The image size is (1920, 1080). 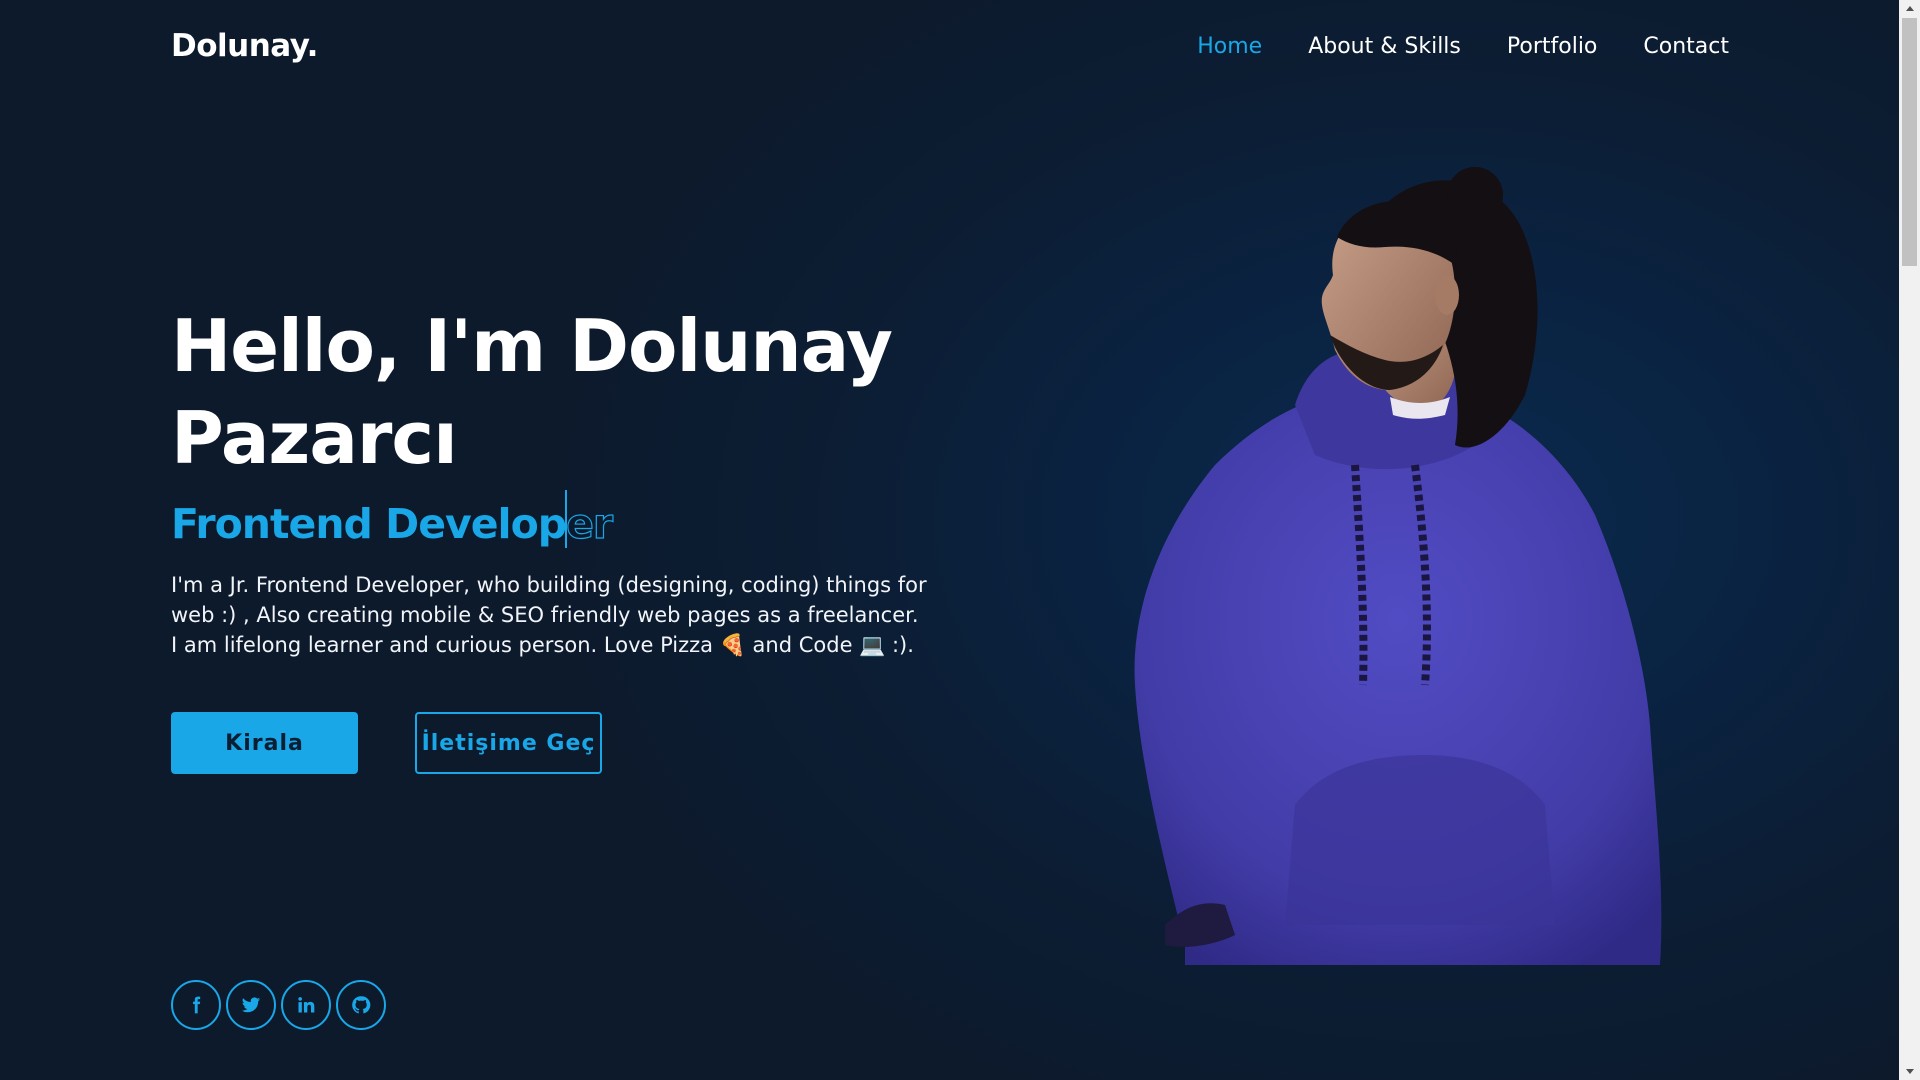 What do you see at coordinates (1909, 8) in the screenshot?
I see `scroll-up-arrow-icon` at bounding box center [1909, 8].